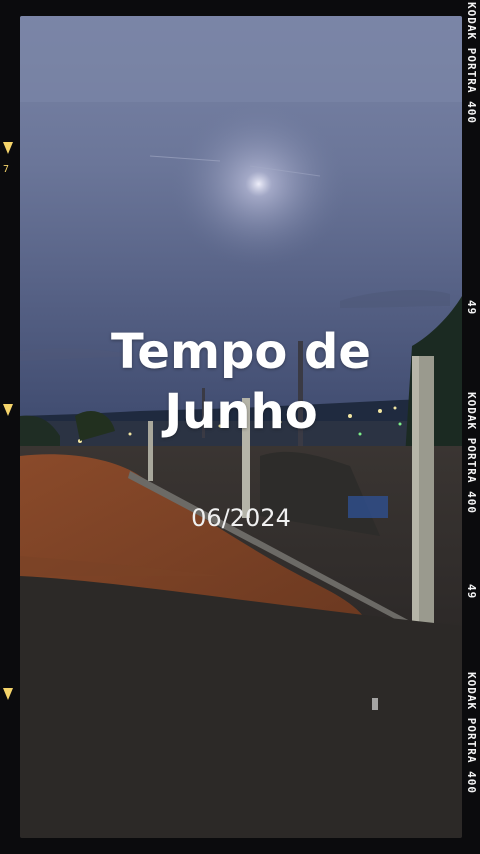 This screenshot has width=480, height=854. I want to click on title-line-1: Tempo de, so click(241, 352).